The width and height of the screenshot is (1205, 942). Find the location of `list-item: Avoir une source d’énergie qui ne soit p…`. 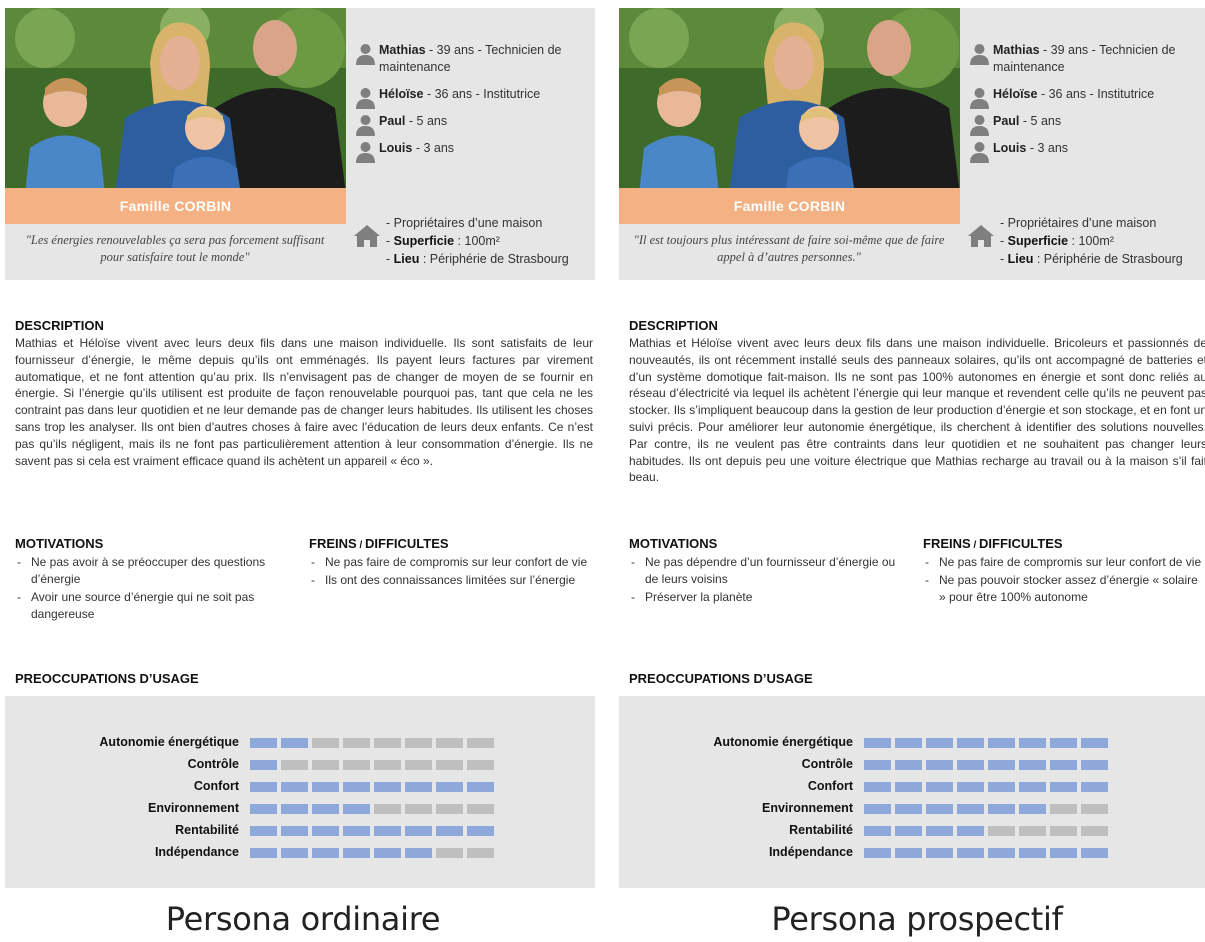

list-item: Avoir une source d’énergie qui ne soit p… is located at coordinates (150, 606).